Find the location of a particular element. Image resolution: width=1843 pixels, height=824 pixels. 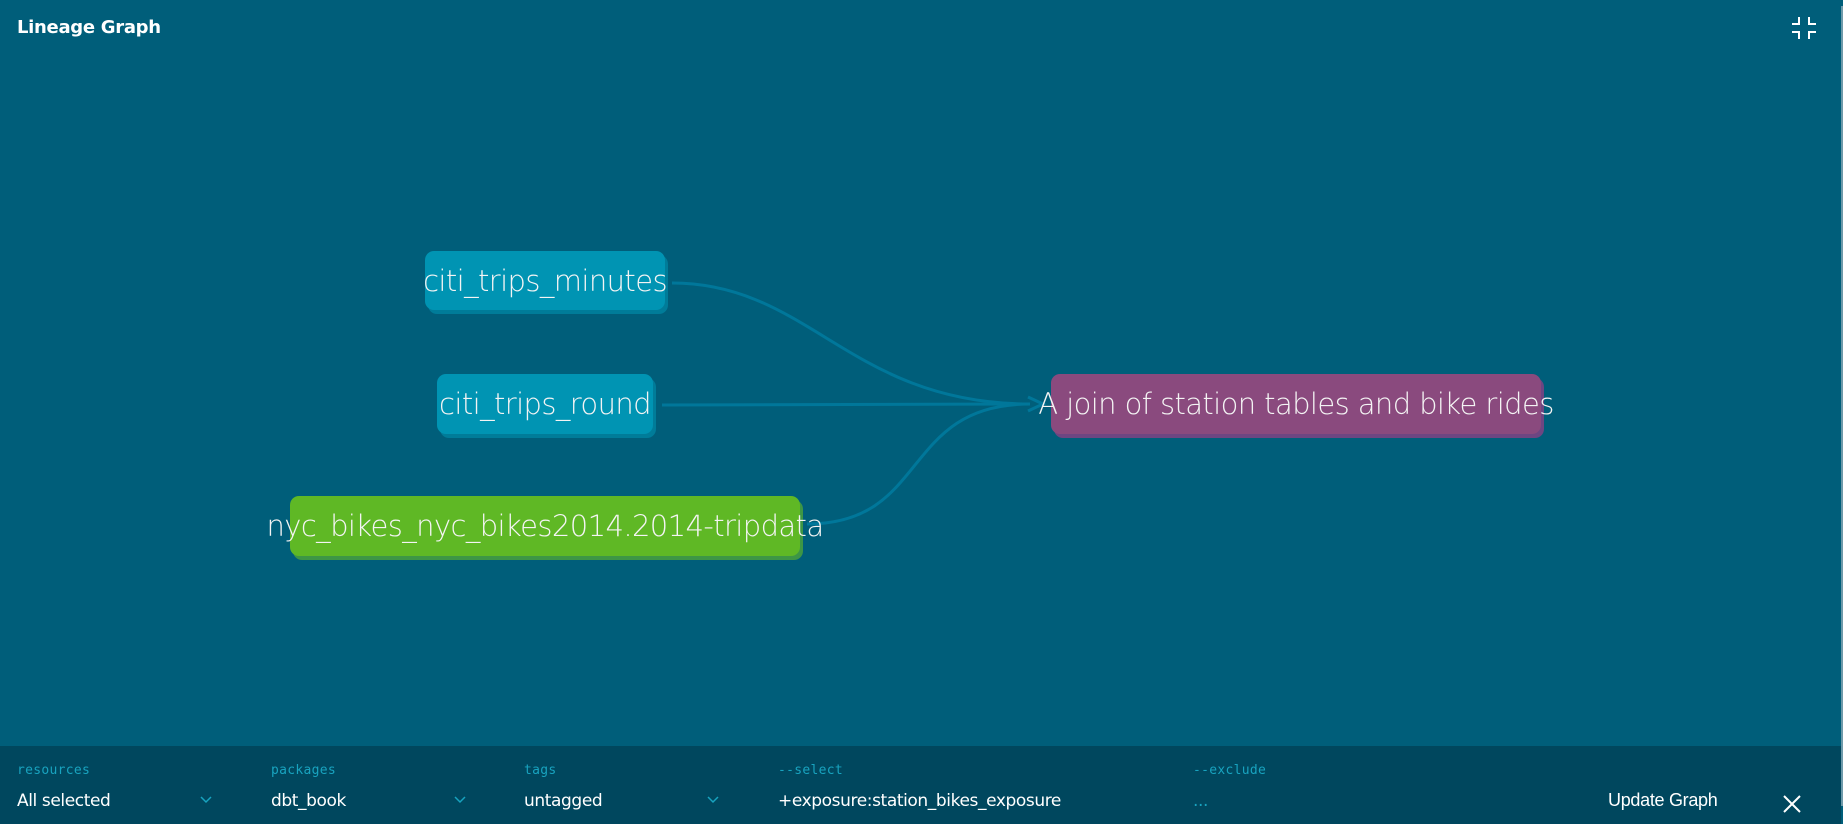

graph-node-citi-trips-minutes: citi_trips_minutes is located at coordinates (545, 280).